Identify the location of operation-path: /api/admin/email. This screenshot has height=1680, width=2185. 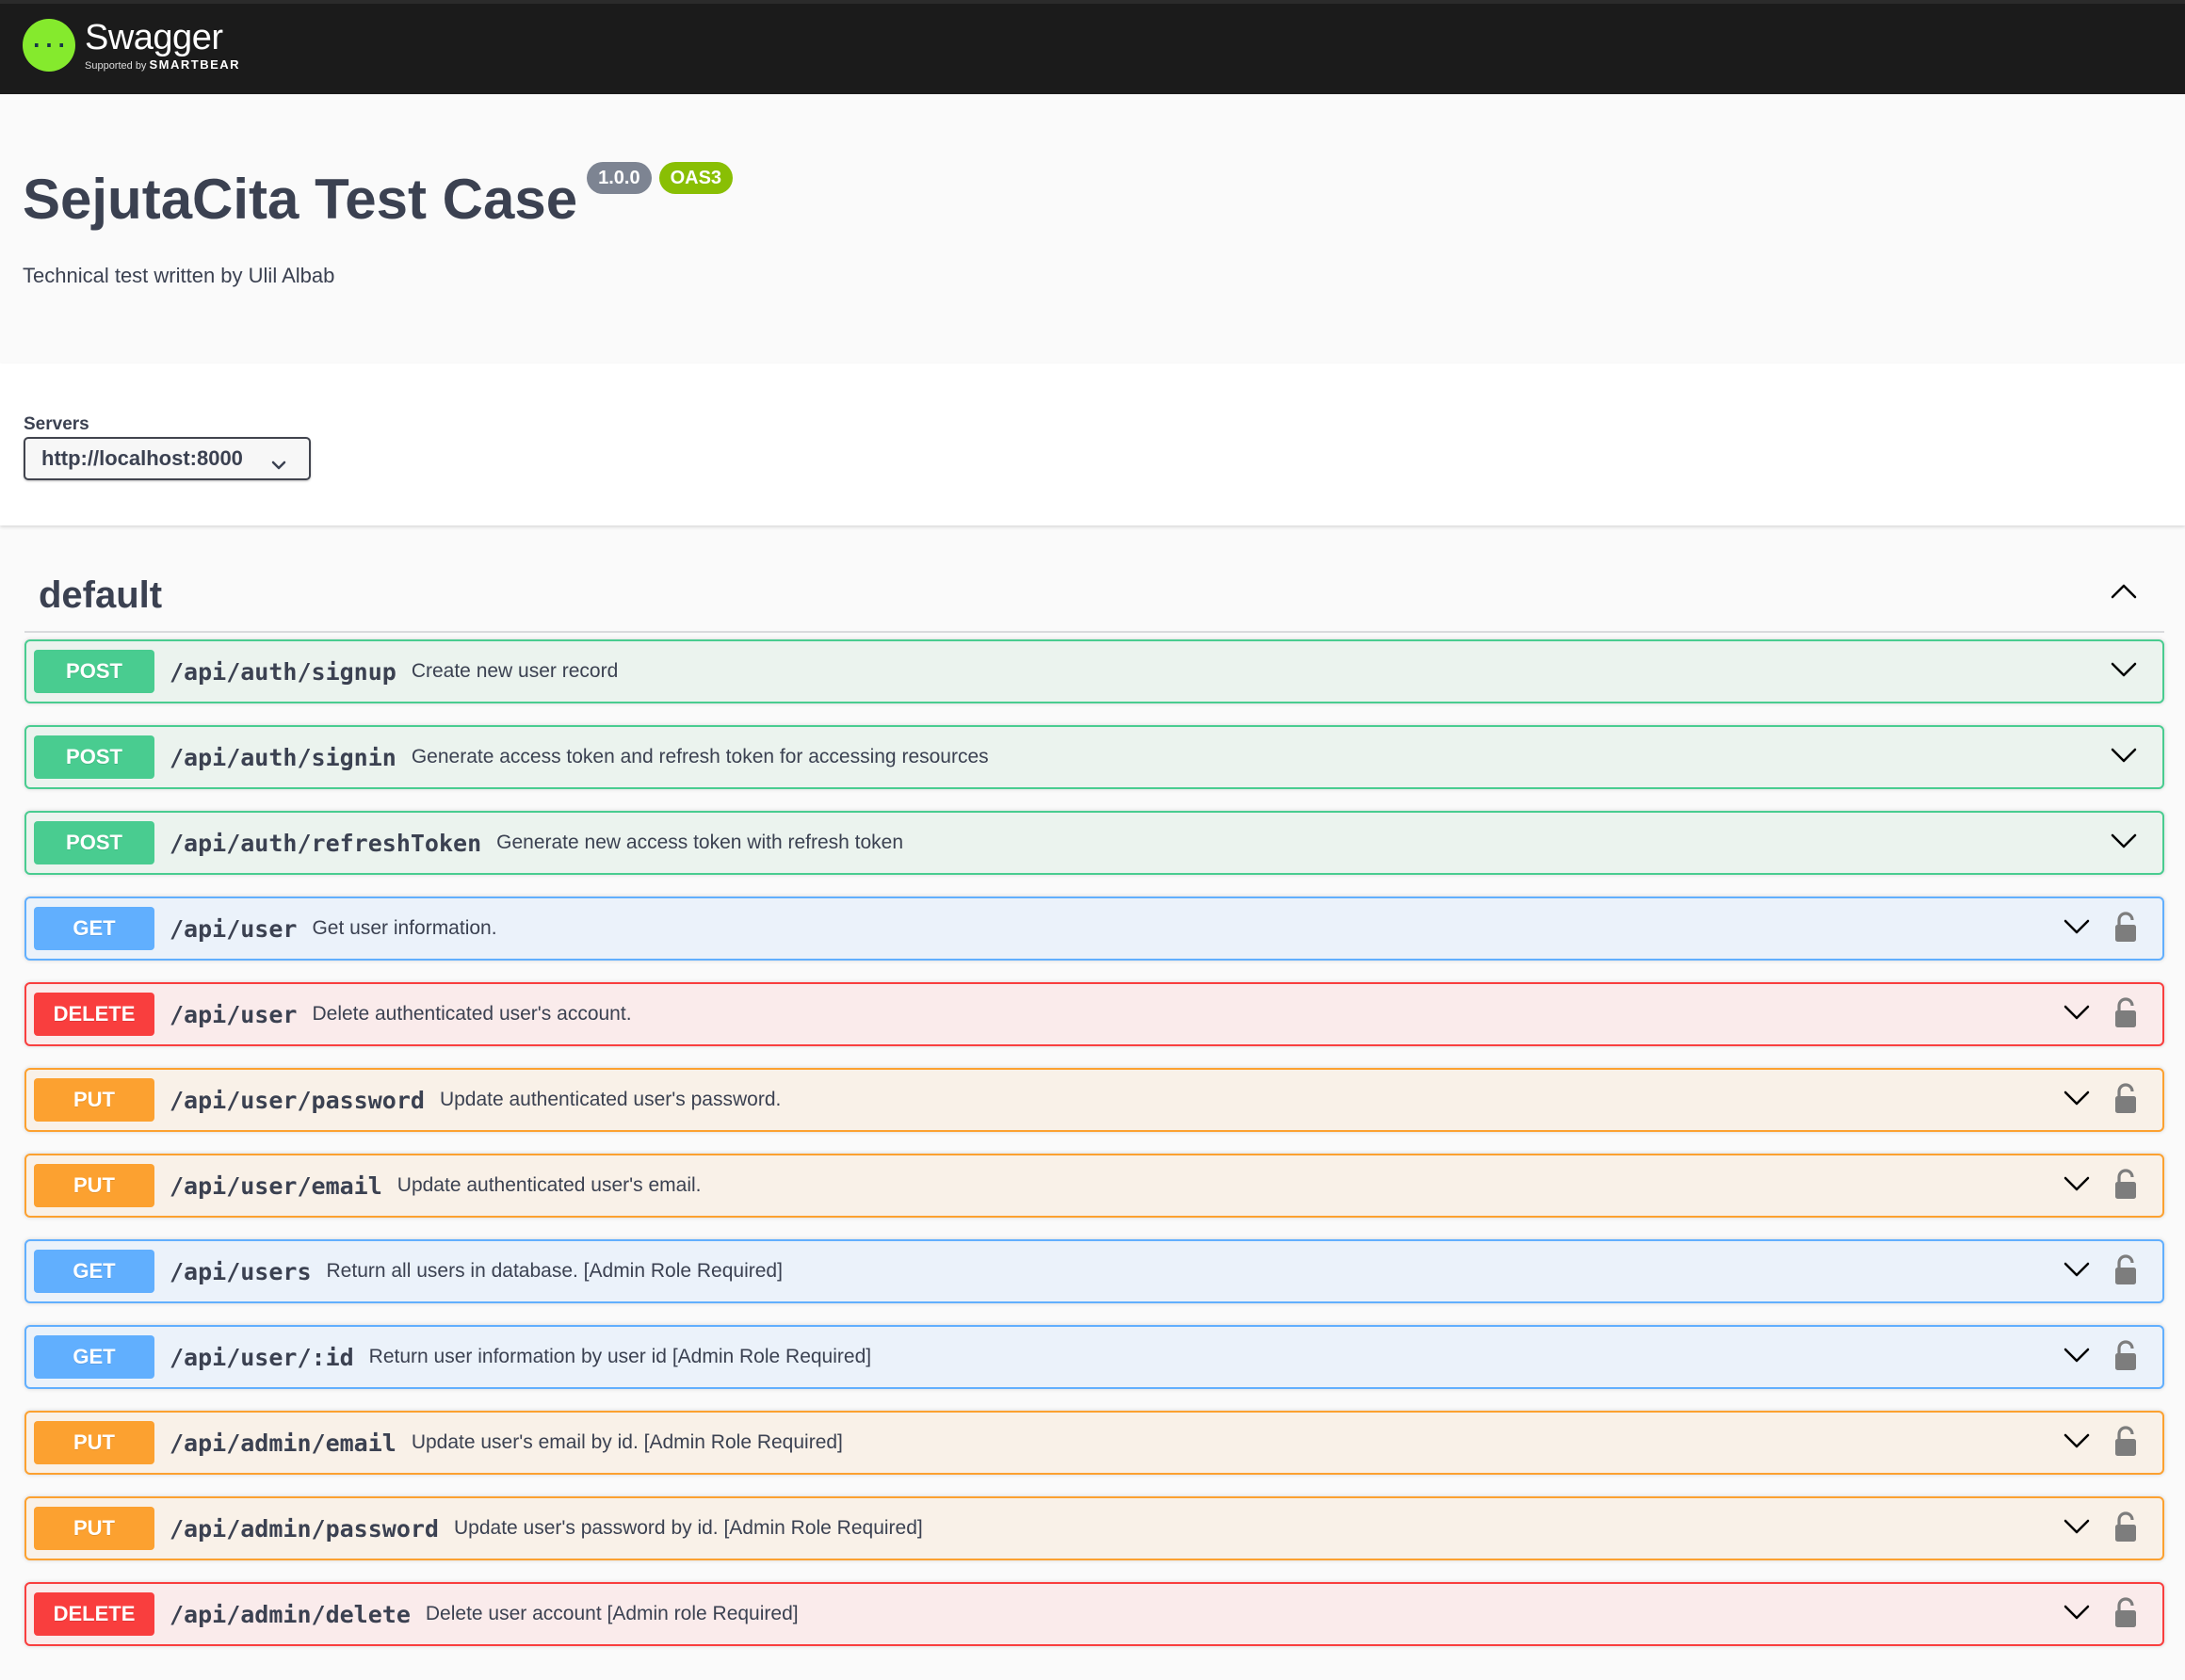
(283, 1443).